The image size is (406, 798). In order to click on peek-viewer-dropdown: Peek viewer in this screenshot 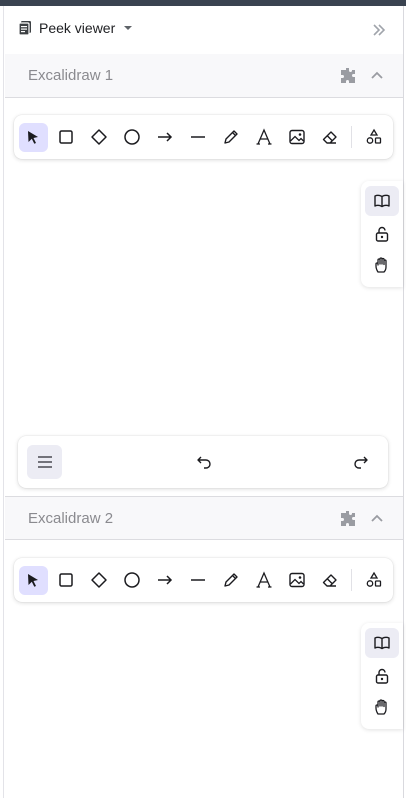, I will do `click(76, 28)`.